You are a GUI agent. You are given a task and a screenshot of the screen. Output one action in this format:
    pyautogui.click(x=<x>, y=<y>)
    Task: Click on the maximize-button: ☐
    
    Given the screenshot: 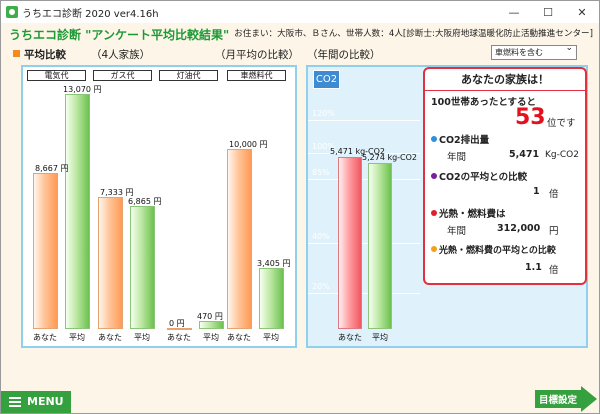 What is the action you would take?
    pyautogui.click(x=548, y=12)
    